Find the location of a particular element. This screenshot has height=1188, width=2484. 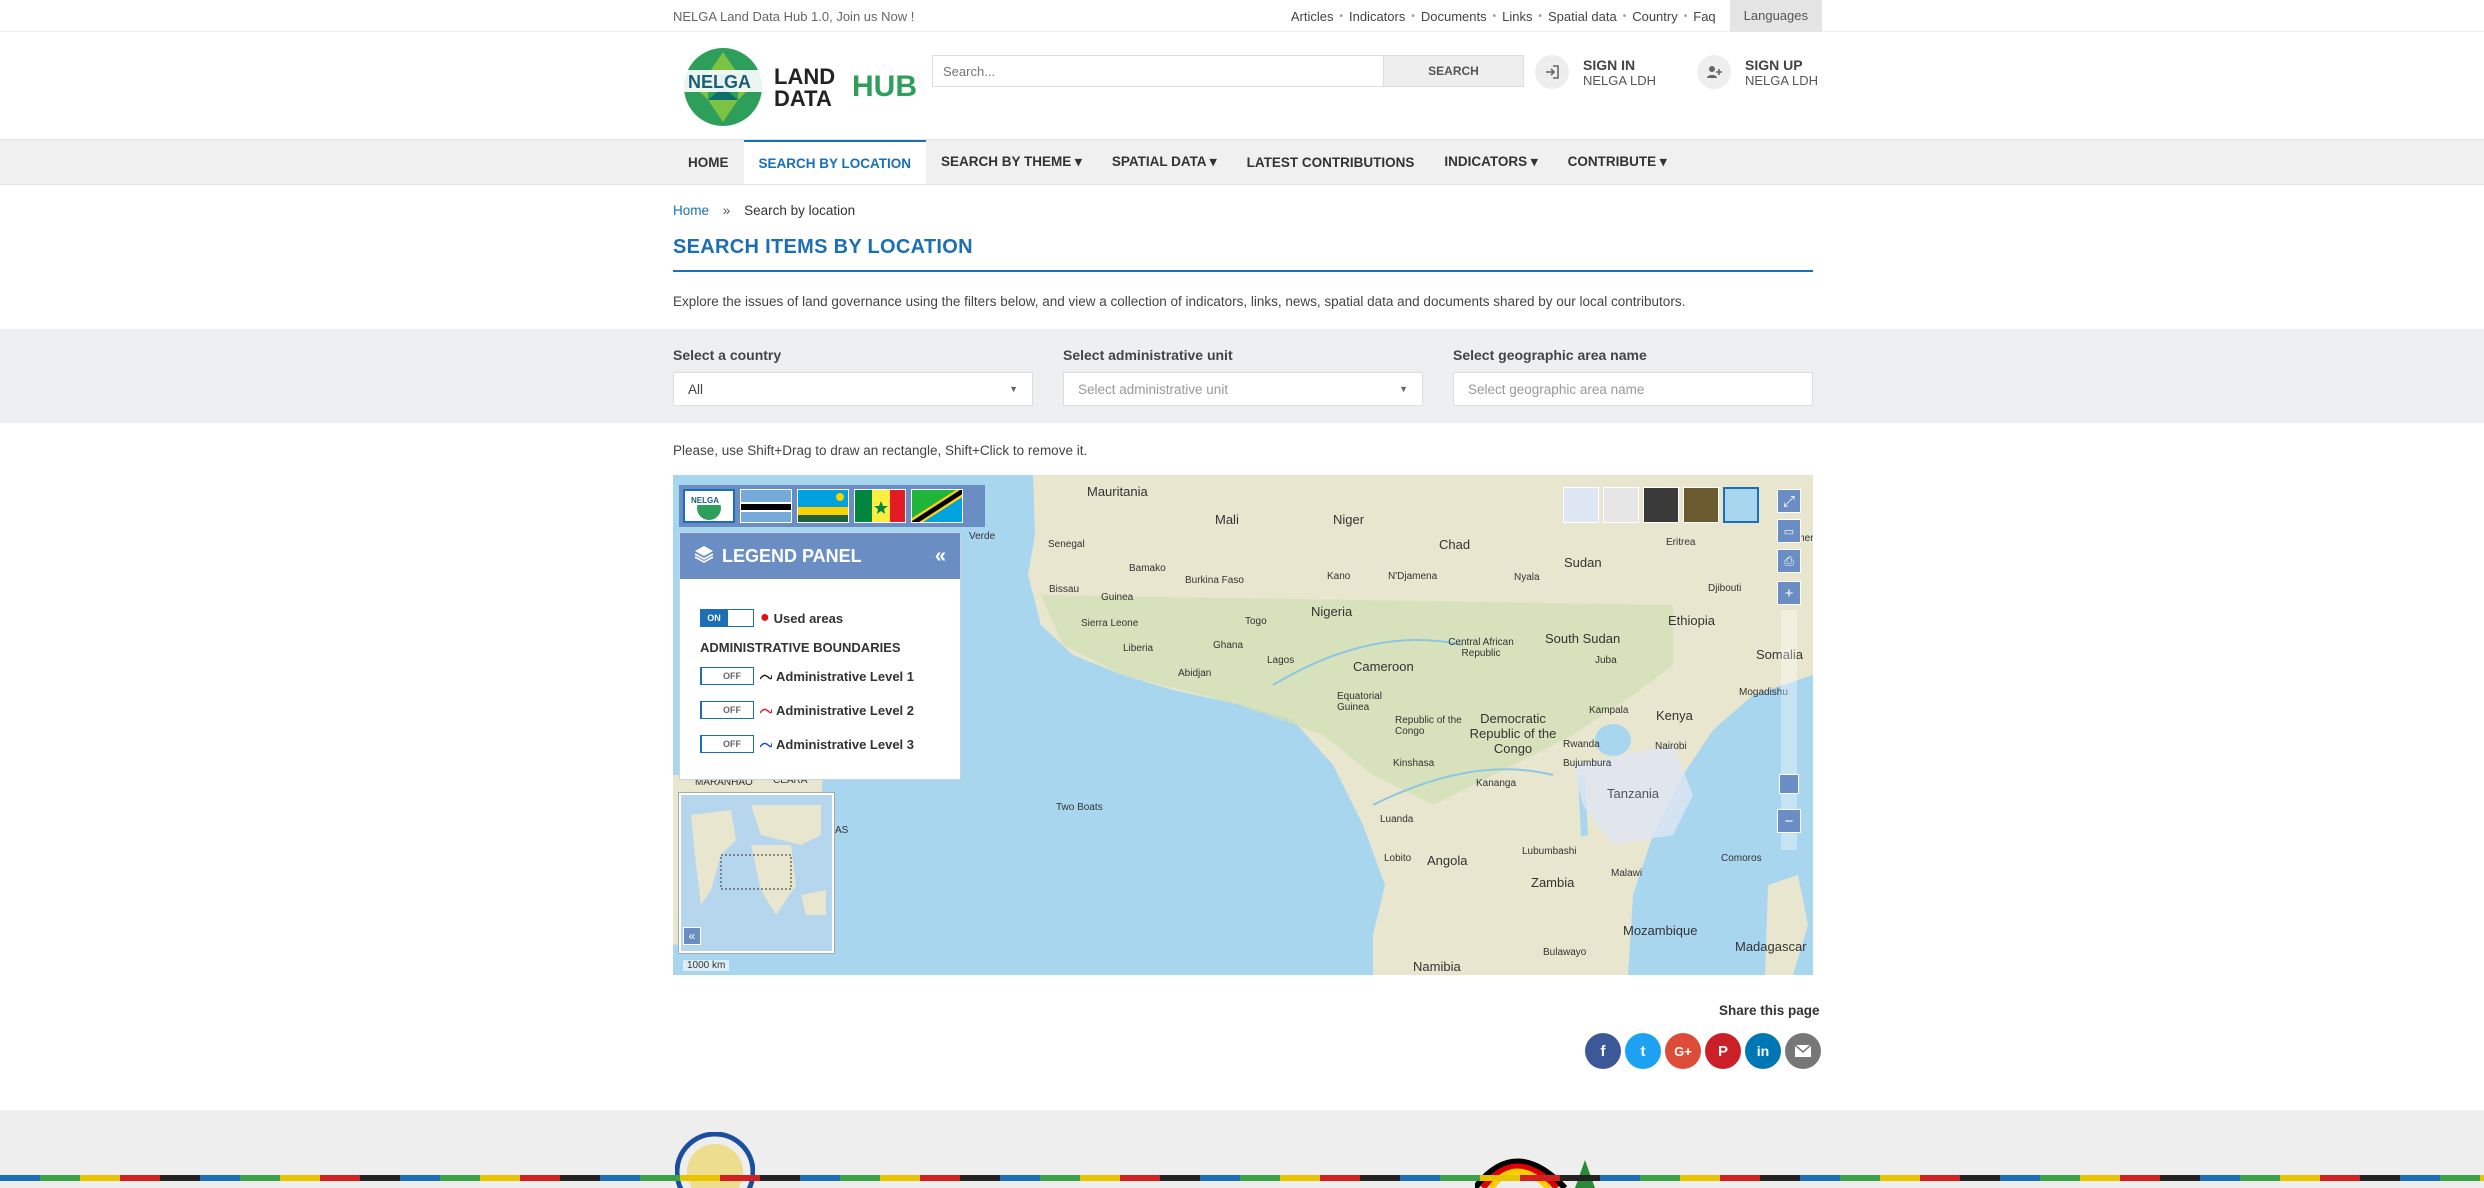

flag-senegal is located at coordinates (880, 506).